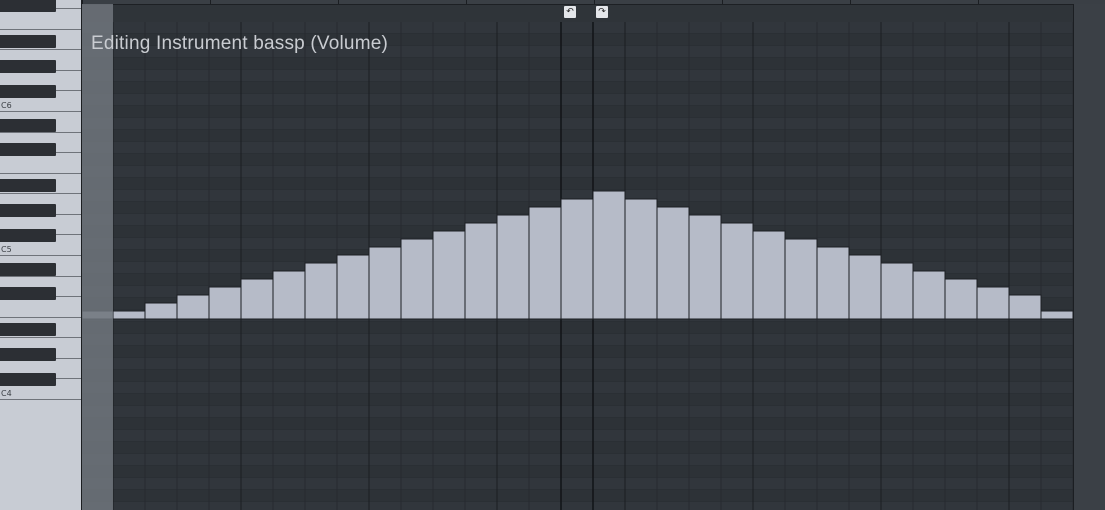  Describe the element at coordinates (593, 11) in the screenshot. I see `timeline-ruler: ↶ ↷` at that location.